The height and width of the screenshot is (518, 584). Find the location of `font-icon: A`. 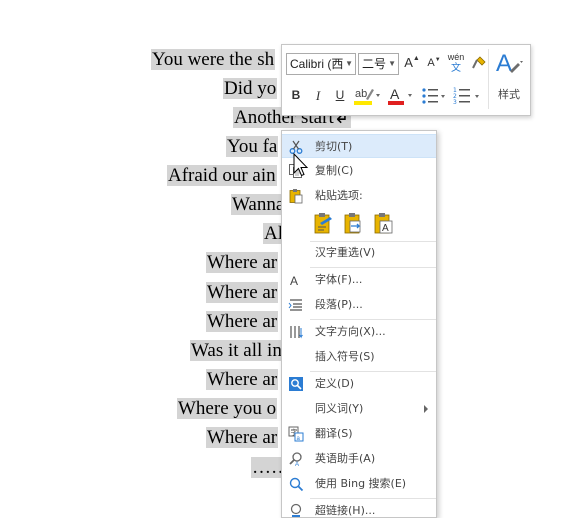

font-icon: A is located at coordinates (294, 281).